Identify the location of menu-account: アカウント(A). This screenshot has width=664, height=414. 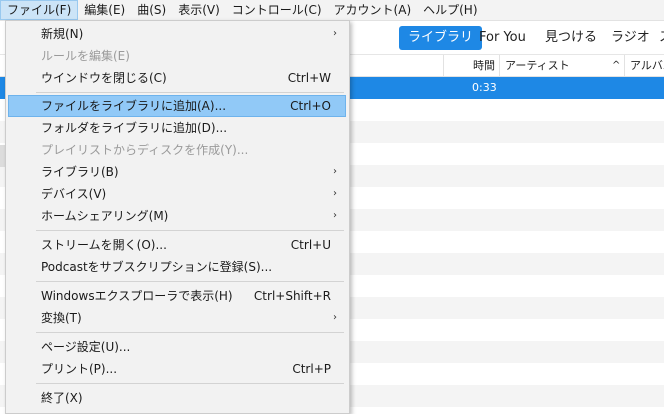
(373, 10).